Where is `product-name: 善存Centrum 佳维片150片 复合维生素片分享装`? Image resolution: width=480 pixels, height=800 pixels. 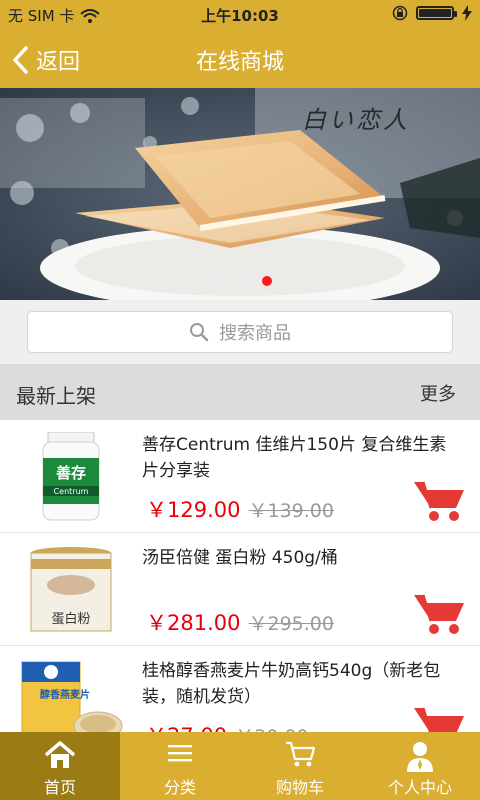
product-name: 善存Centrum 佳维片150片 复合维生素片分享装 is located at coordinates (294, 458).